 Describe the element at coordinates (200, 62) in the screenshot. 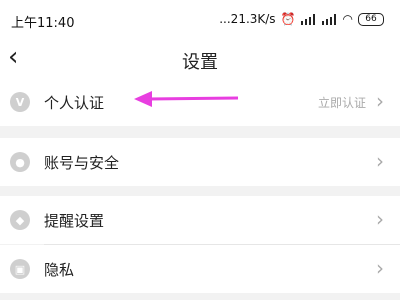

I see `page-title: 设置` at that location.